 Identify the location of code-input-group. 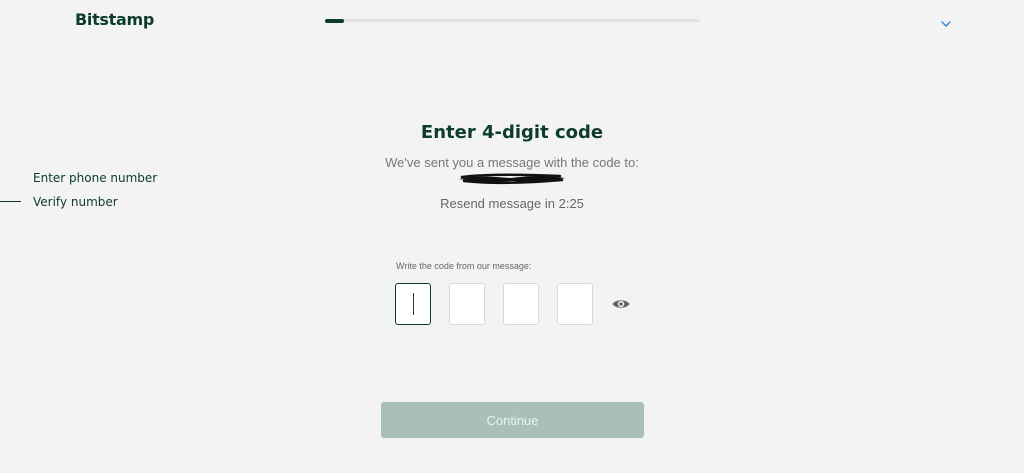
(503, 304).